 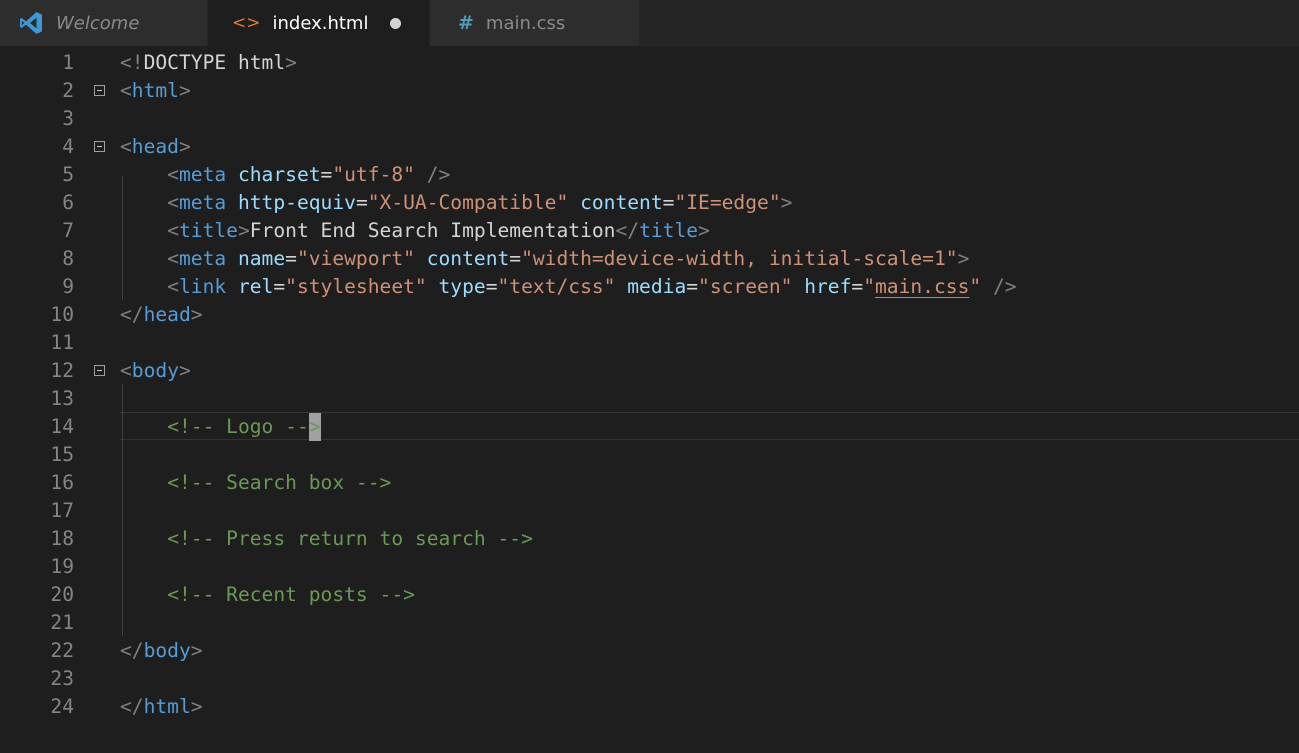 What do you see at coordinates (649, 175) in the screenshot?
I see `code-line: 5 <meta charset="utf-8" />` at bounding box center [649, 175].